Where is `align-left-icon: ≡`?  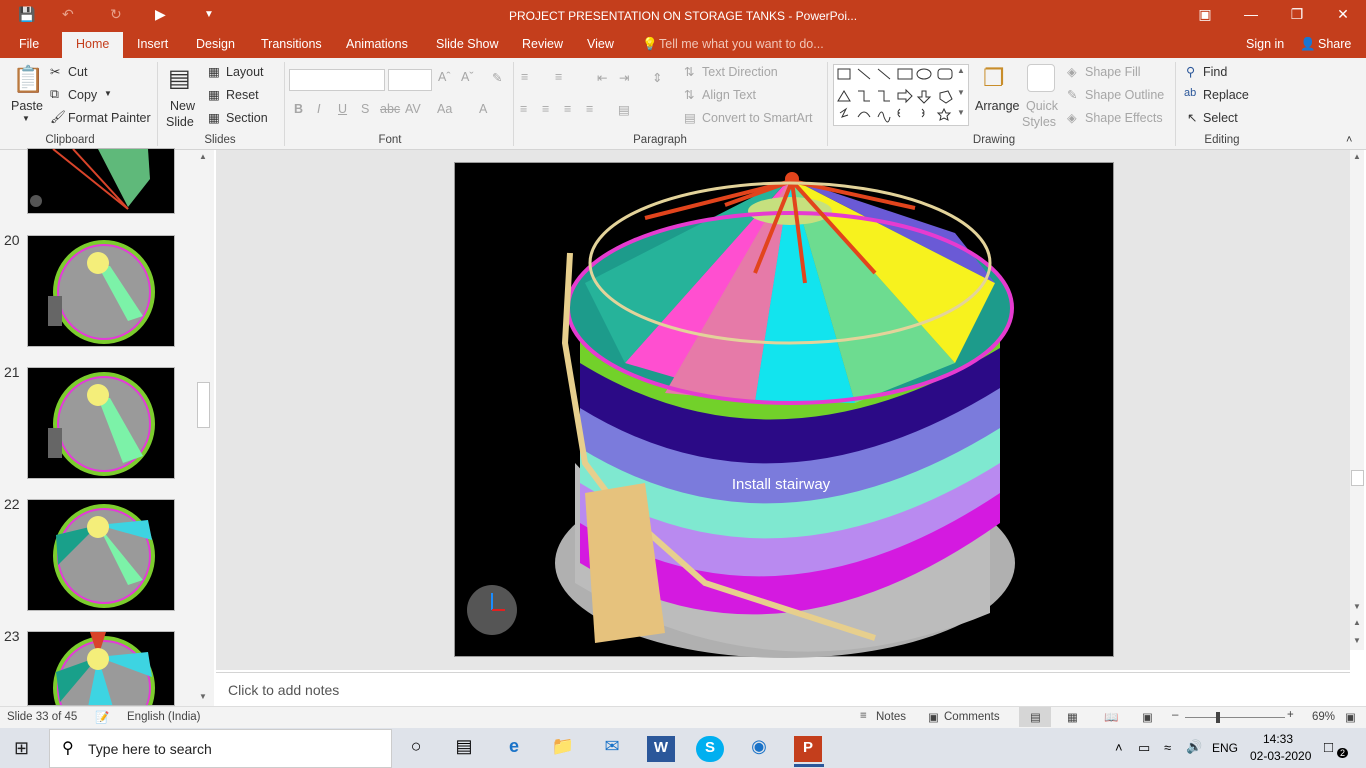
align-left-icon: ≡ is located at coordinates (523, 109).